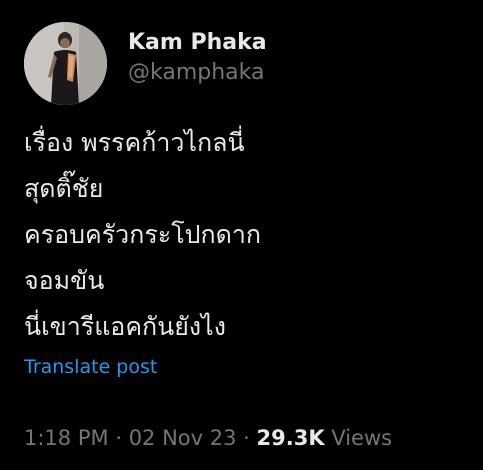 The image size is (483, 470). I want to click on post-text-line: นี่เขารีแอคกันยังไง, so click(125, 326).